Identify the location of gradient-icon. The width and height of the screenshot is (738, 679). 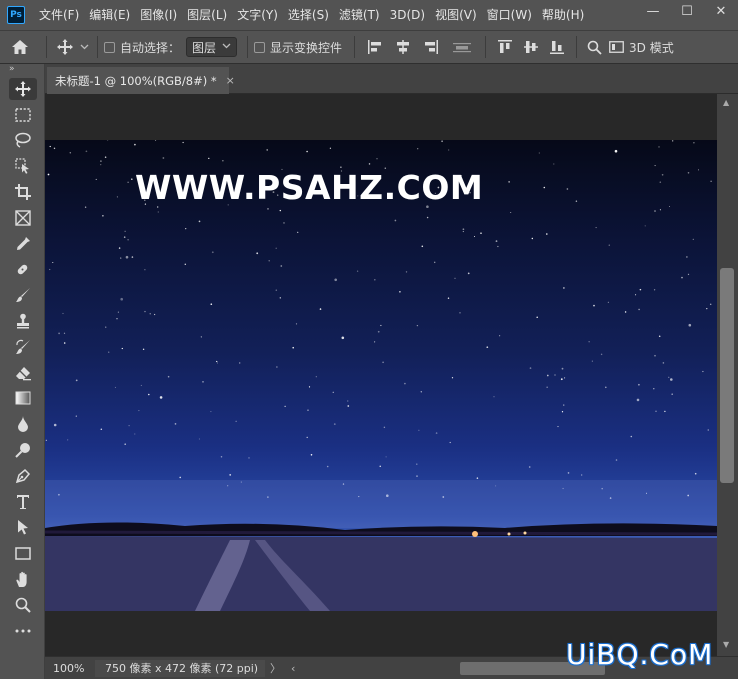
(23, 398).